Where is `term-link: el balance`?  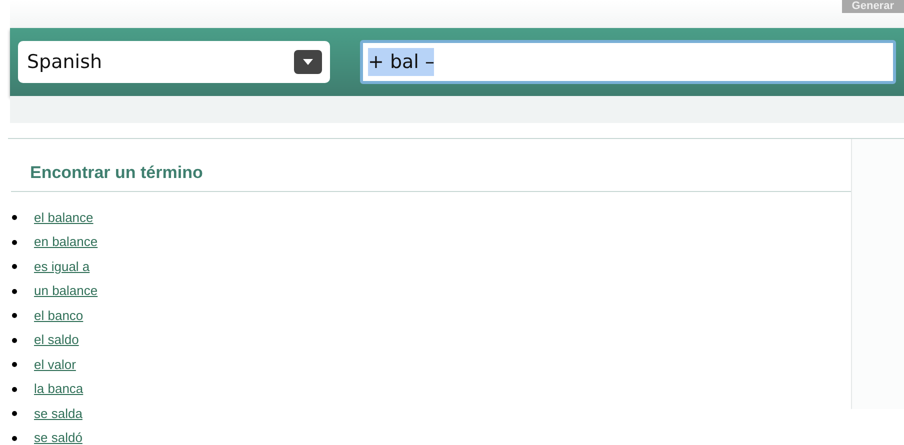
term-link: el balance is located at coordinates (64, 218).